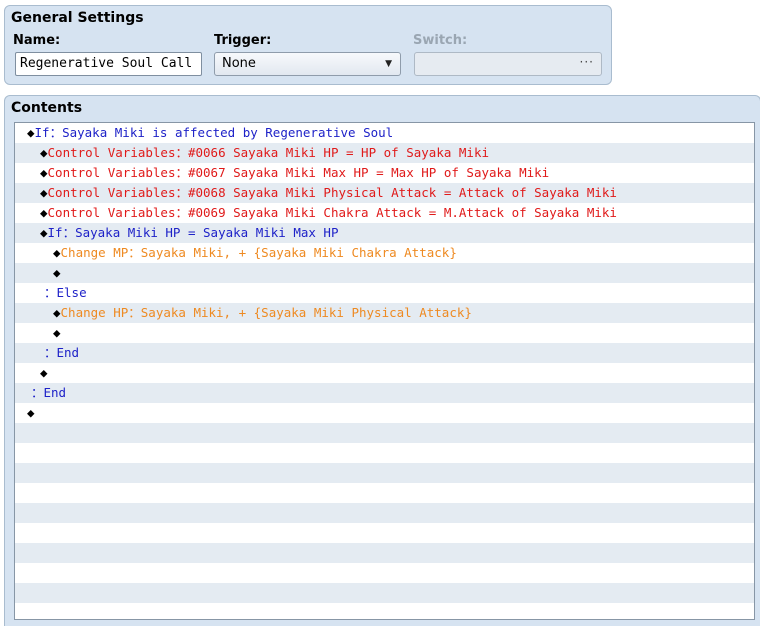 This screenshot has width=760, height=626. Describe the element at coordinates (193, 232) in the screenshot. I see `command-text: If：Sayaka Miki HP = Sayaka Miki Max HP` at that location.